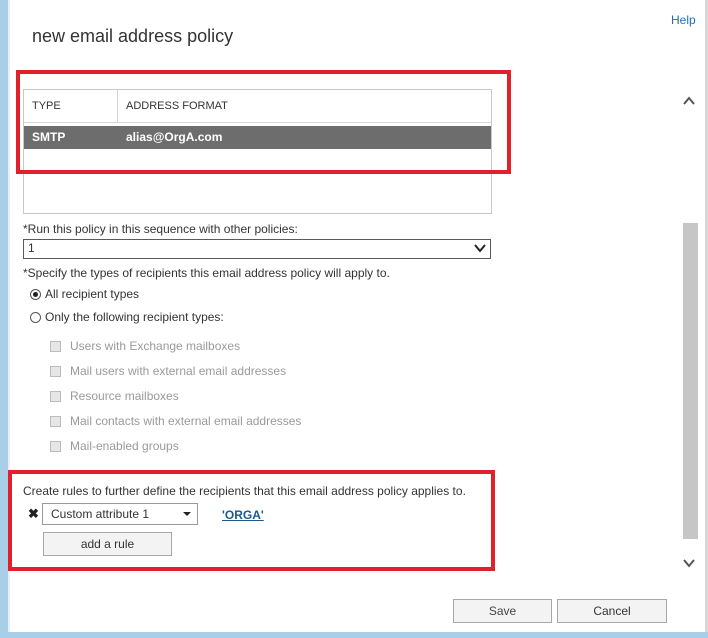 The width and height of the screenshot is (708, 638). I want to click on radio-label: Only the following recipient types:, so click(134, 317).